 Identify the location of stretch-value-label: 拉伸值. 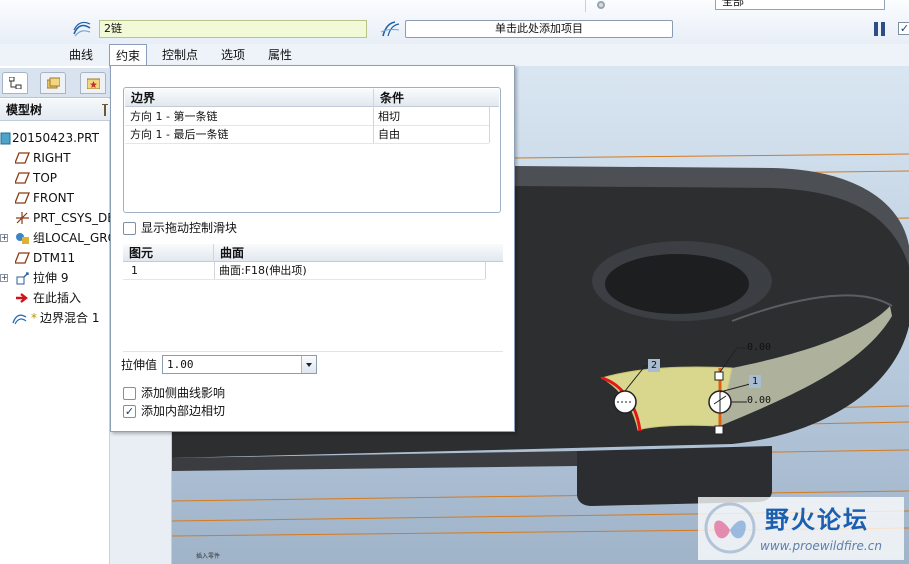
(139, 365).